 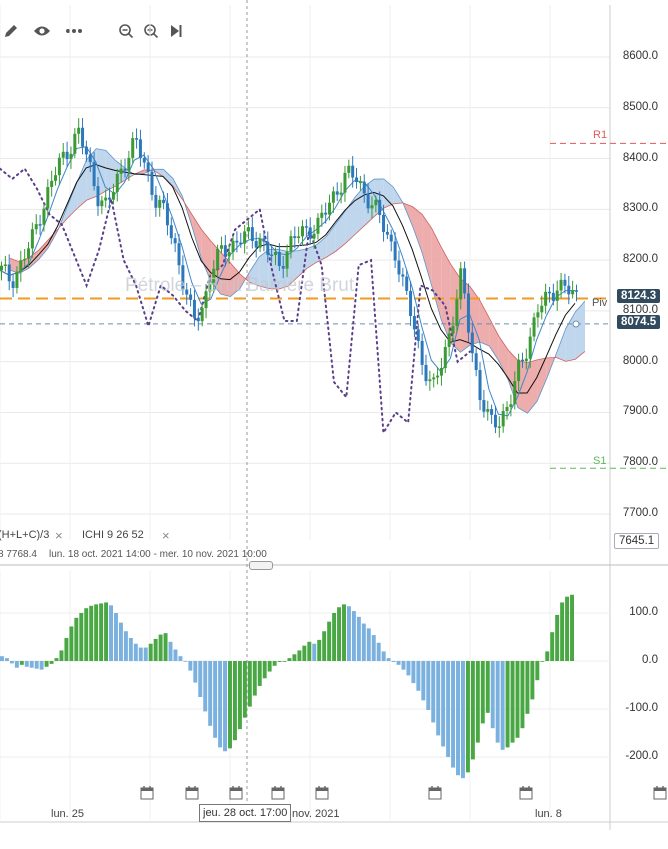 I want to click on x-label-nov-2021: nov. 2021, so click(x=316, y=814).